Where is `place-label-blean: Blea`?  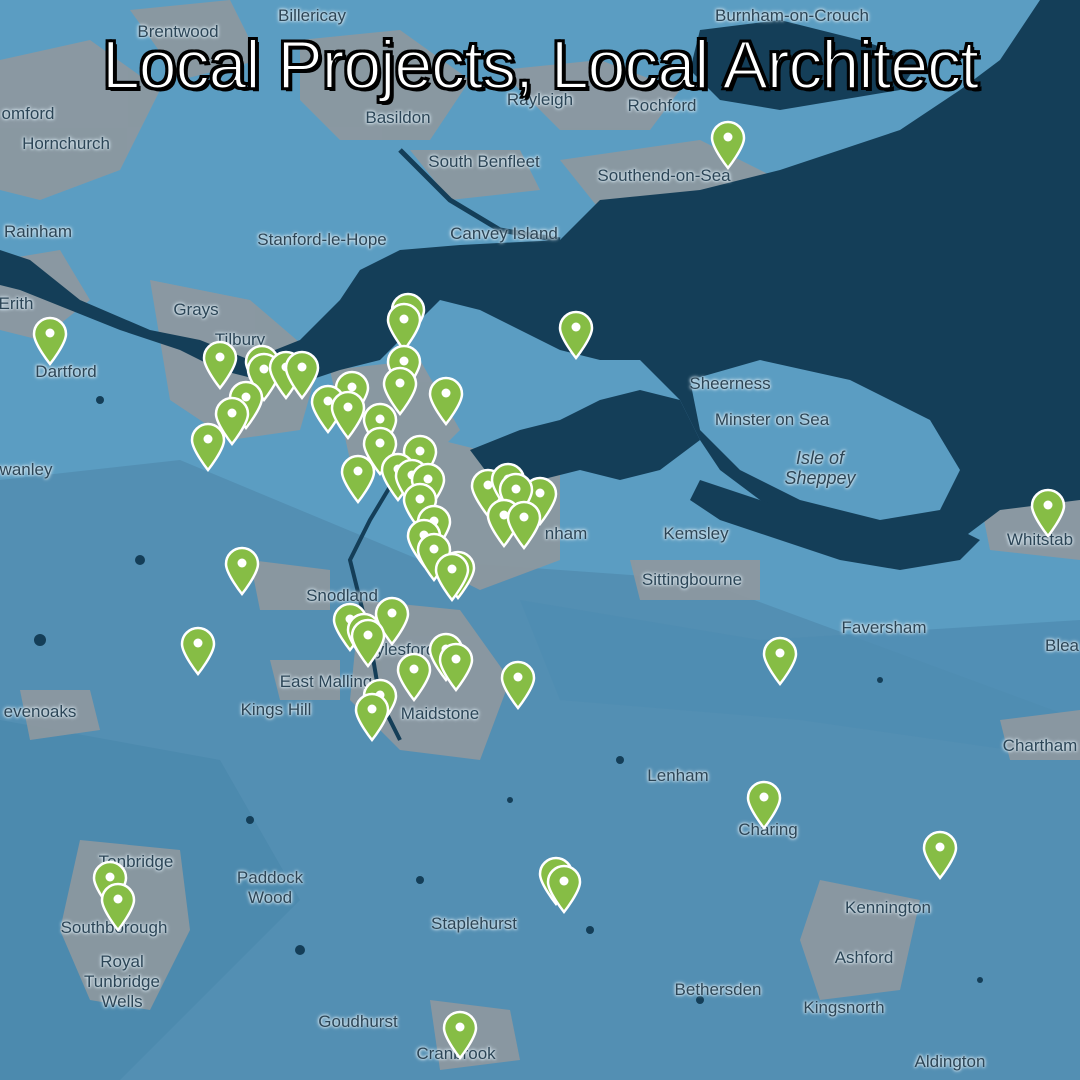 place-label-blean: Blea is located at coordinates (1062, 645).